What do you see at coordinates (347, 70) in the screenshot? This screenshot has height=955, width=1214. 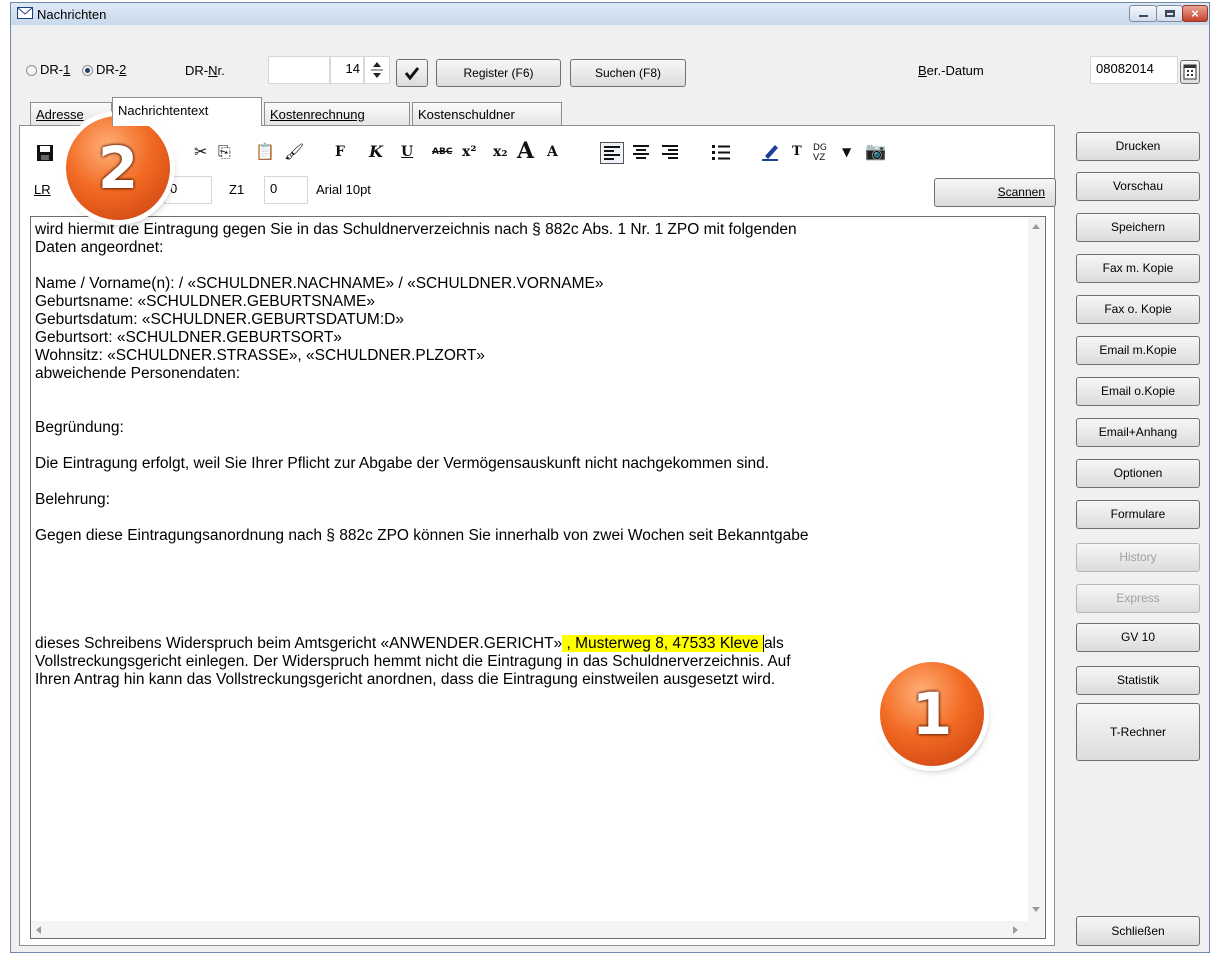 I see `drnr-spin-value: 14` at bounding box center [347, 70].